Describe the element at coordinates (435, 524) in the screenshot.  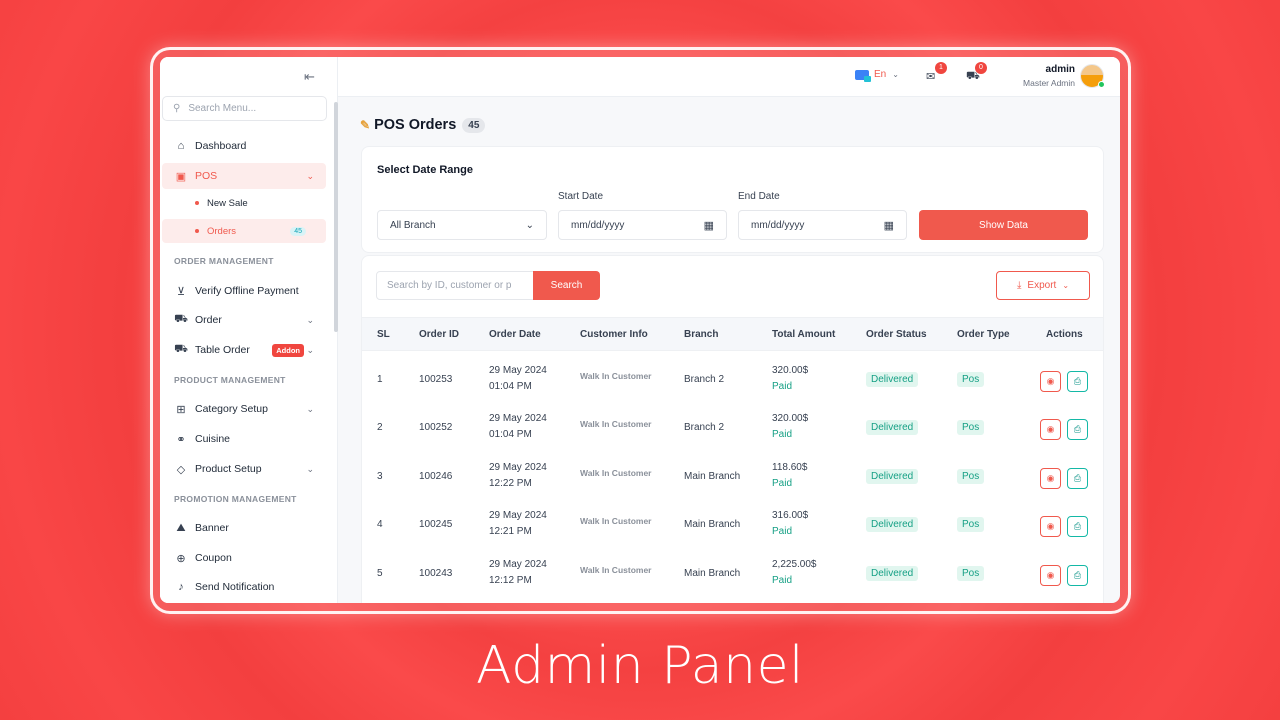
I see `cell-order-id: 100245` at that location.